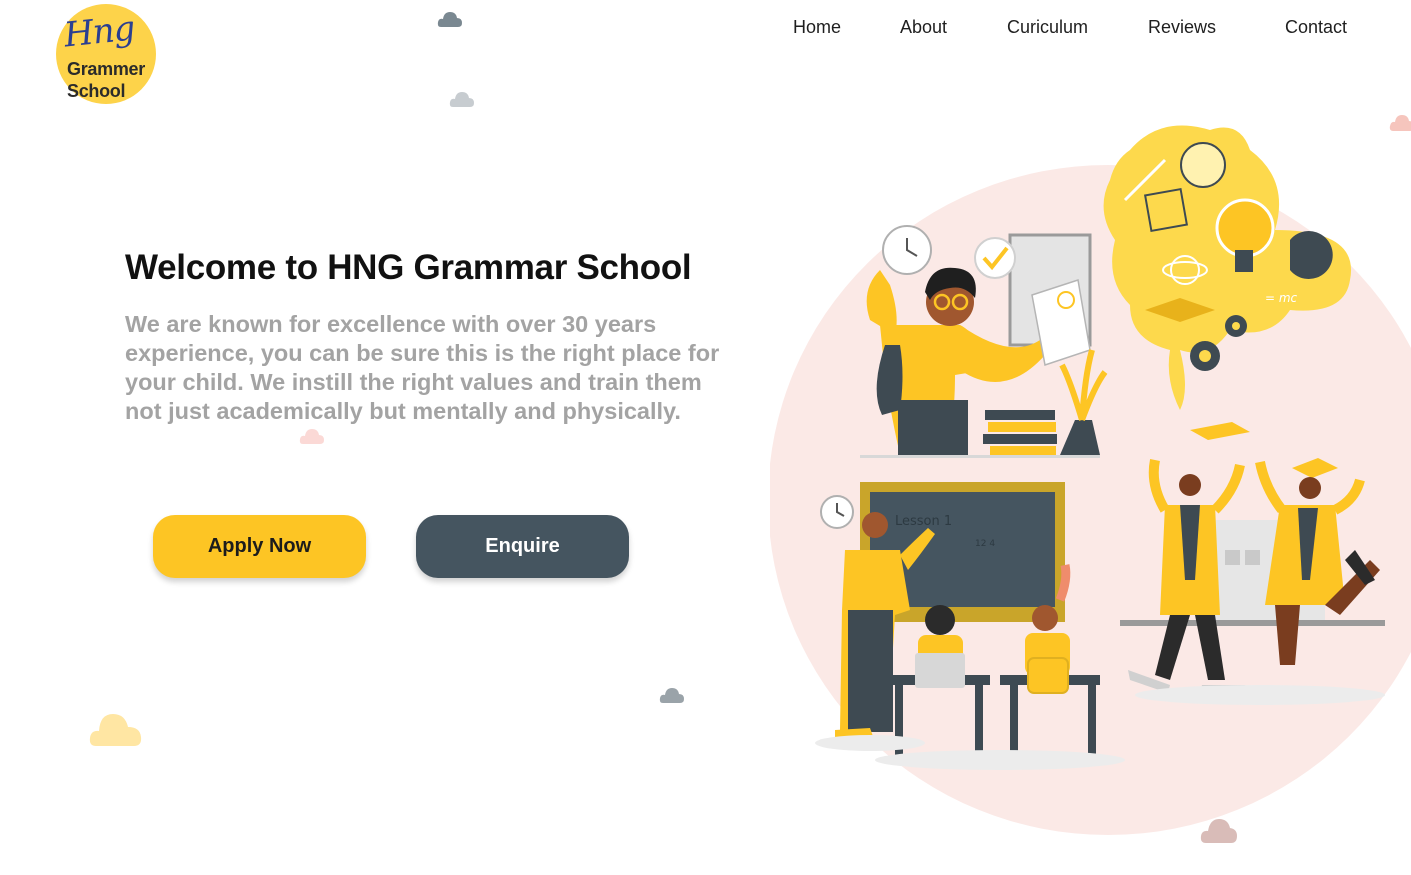 The width and height of the screenshot is (1411, 875). Describe the element at coordinates (408, 267) in the screenshot. I see `hero-title: Welcome to HNG Grammar School` at that location.